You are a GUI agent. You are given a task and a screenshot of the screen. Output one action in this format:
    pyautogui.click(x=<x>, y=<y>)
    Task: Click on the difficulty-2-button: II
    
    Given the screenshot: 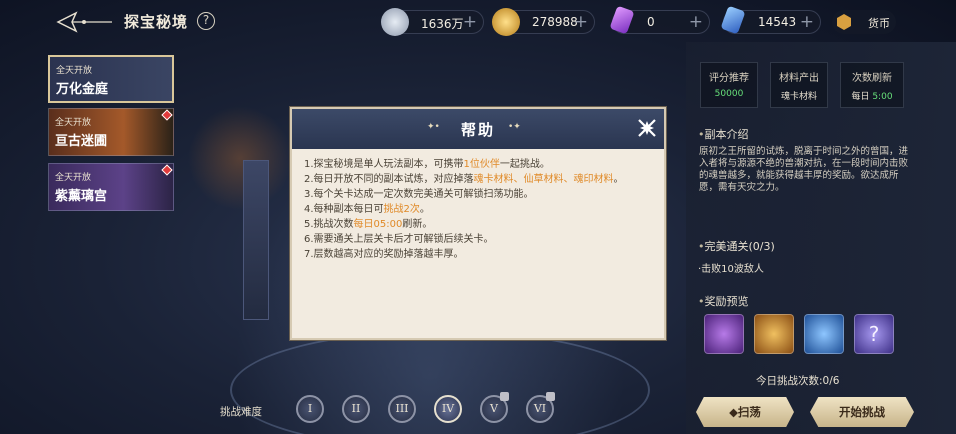 What is the action you would take?
    pyautogui.click(x=356, y=409)
    